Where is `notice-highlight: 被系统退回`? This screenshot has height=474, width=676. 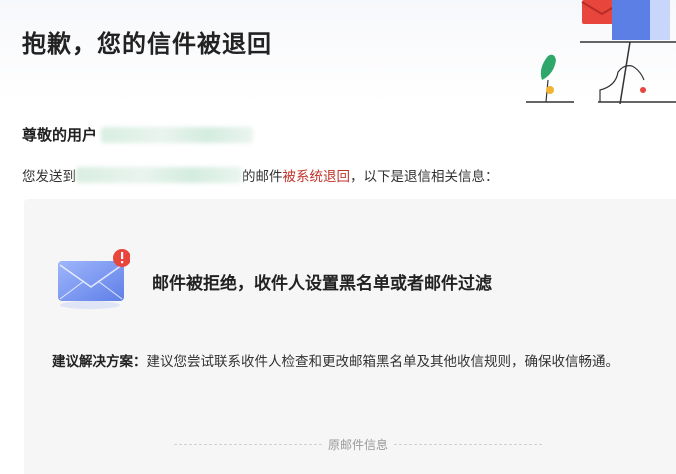 notice-highlight: 被系统退回 is located at coordinates (316, 177).